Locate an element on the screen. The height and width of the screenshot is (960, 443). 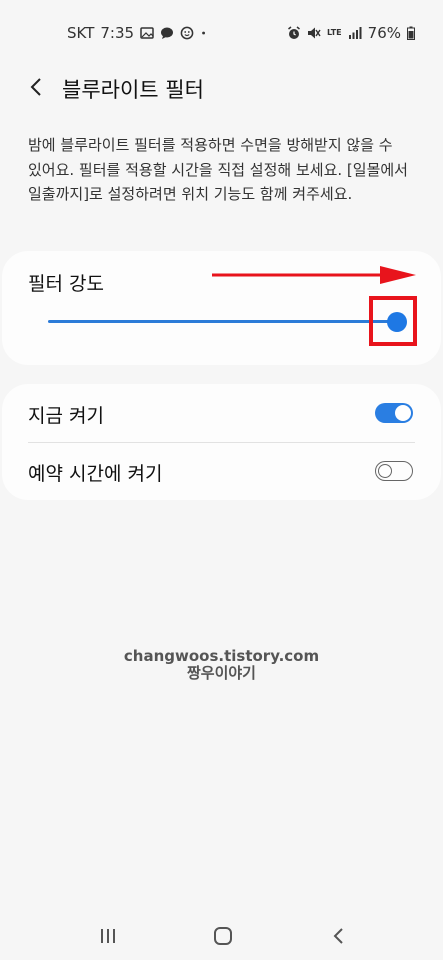
scheduled-toggle is located at coordinates (394, 471).